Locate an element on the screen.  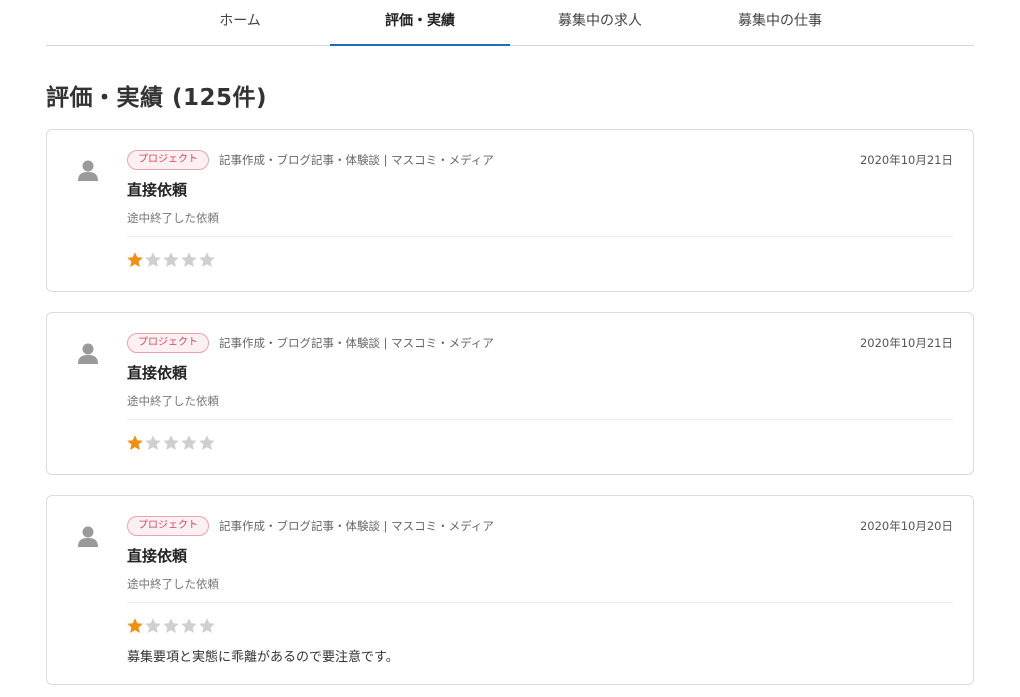
review-date: 2020年10月20日 is located at coordinates (906, 526).